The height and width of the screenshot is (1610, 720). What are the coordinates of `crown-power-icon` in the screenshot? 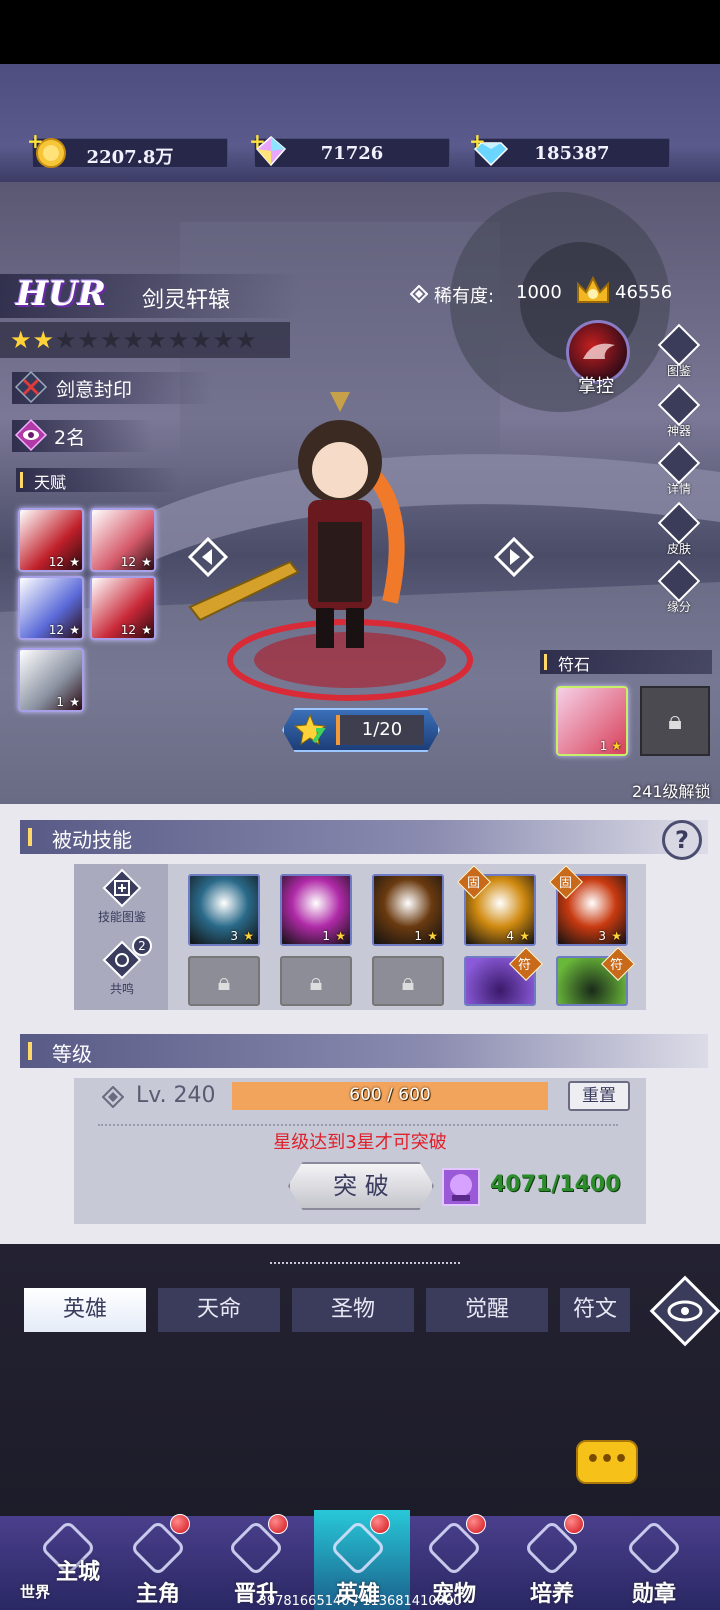 It's located at (593, 289).